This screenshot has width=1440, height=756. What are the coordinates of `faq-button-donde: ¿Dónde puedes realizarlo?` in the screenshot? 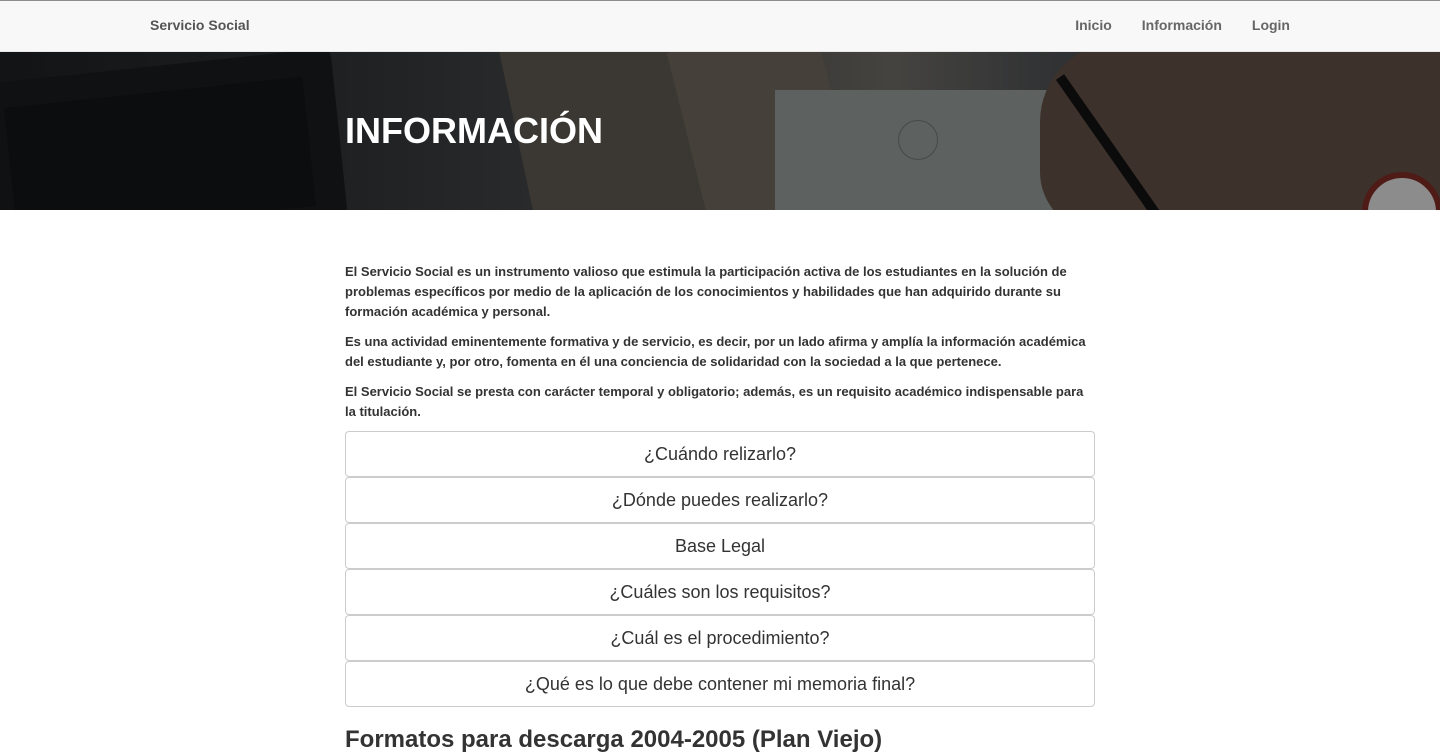 It's located at (720, 500).